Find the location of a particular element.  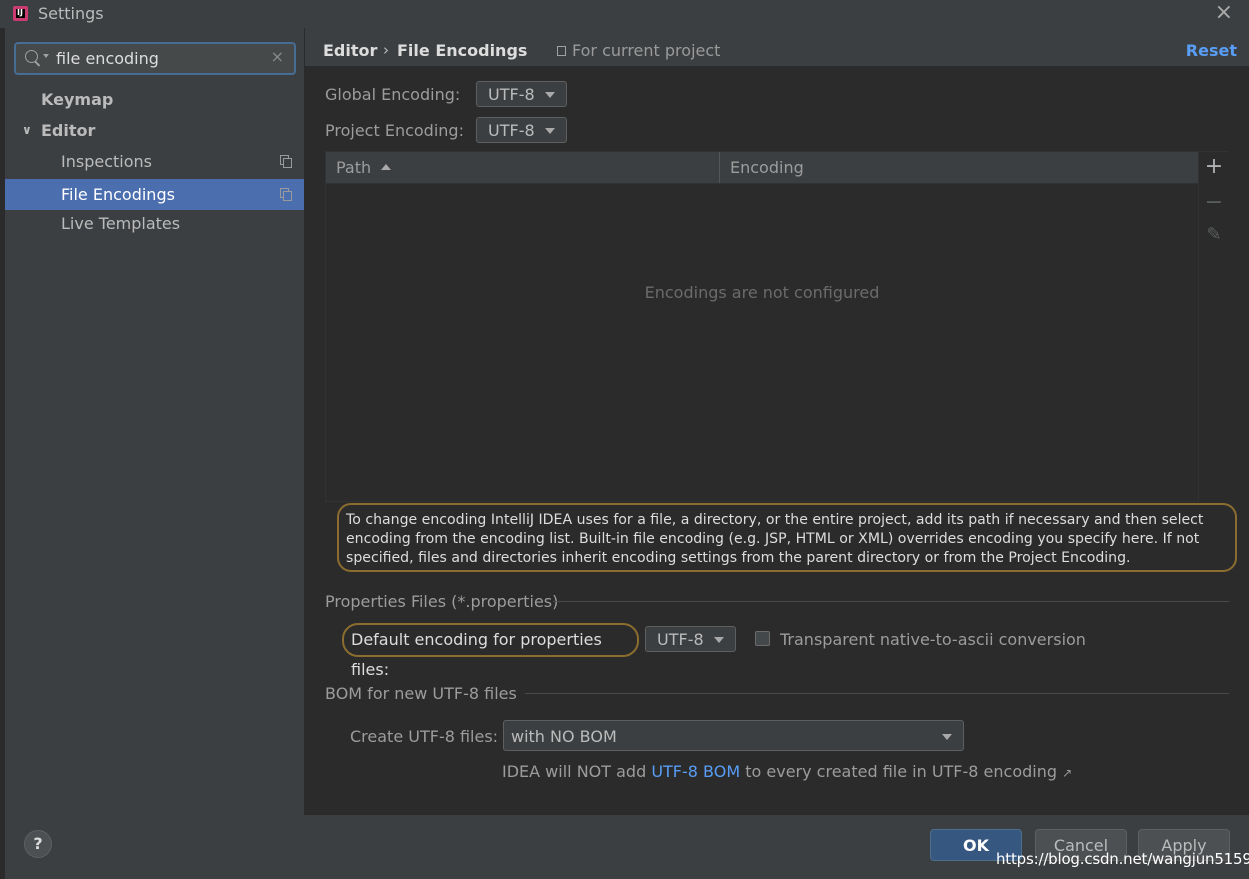

sort-ascending-icon is located at coordinates (386, 167).